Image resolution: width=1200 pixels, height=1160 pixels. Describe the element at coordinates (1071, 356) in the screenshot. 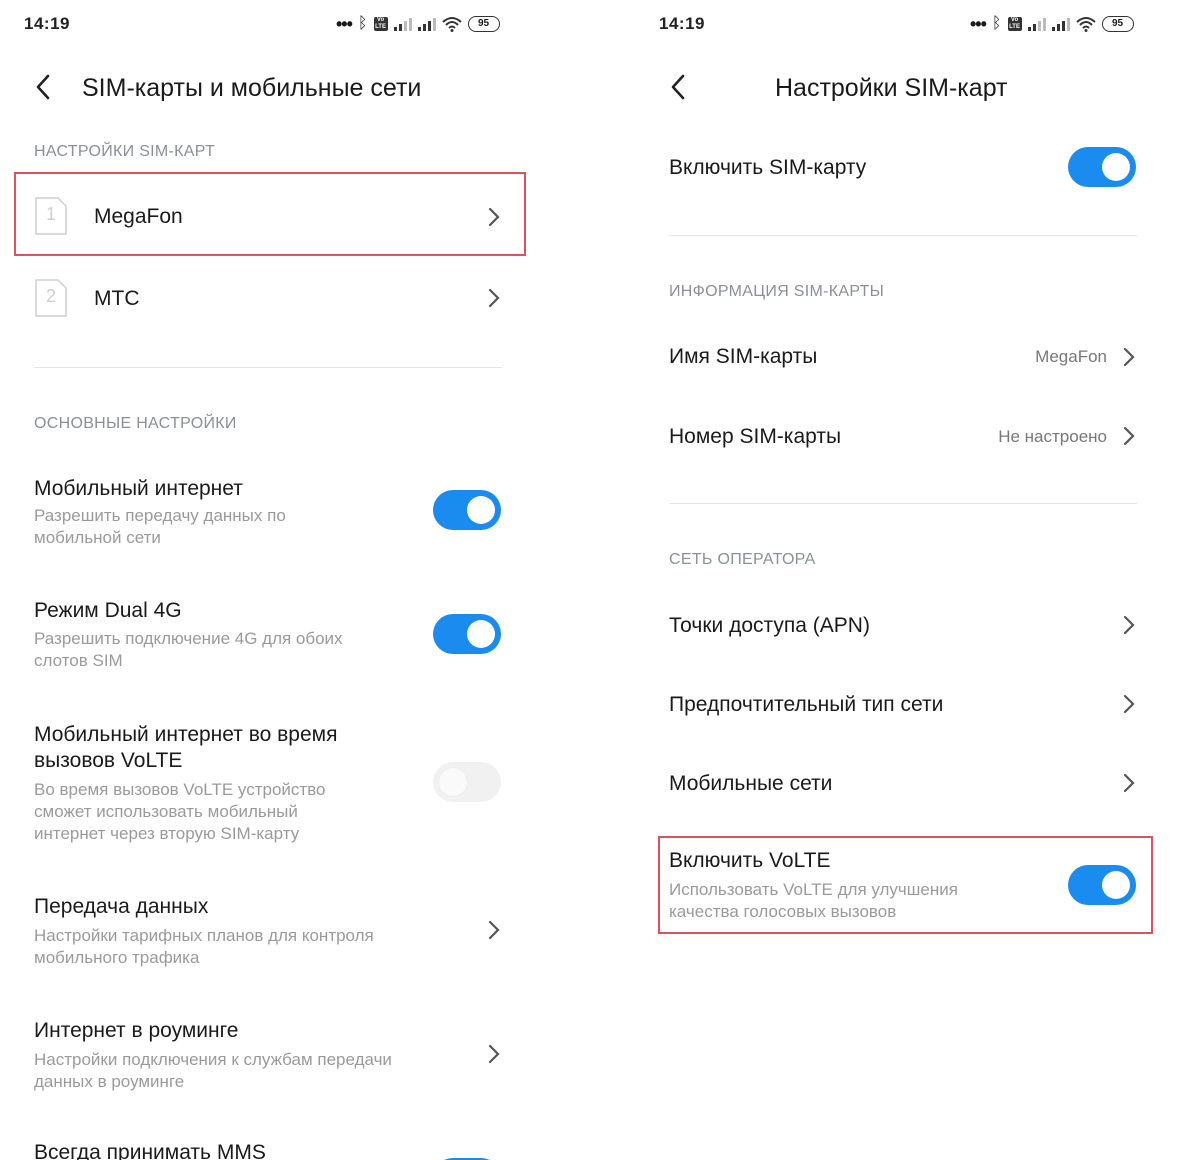

I see `setting-value: MegaFon` at that location.